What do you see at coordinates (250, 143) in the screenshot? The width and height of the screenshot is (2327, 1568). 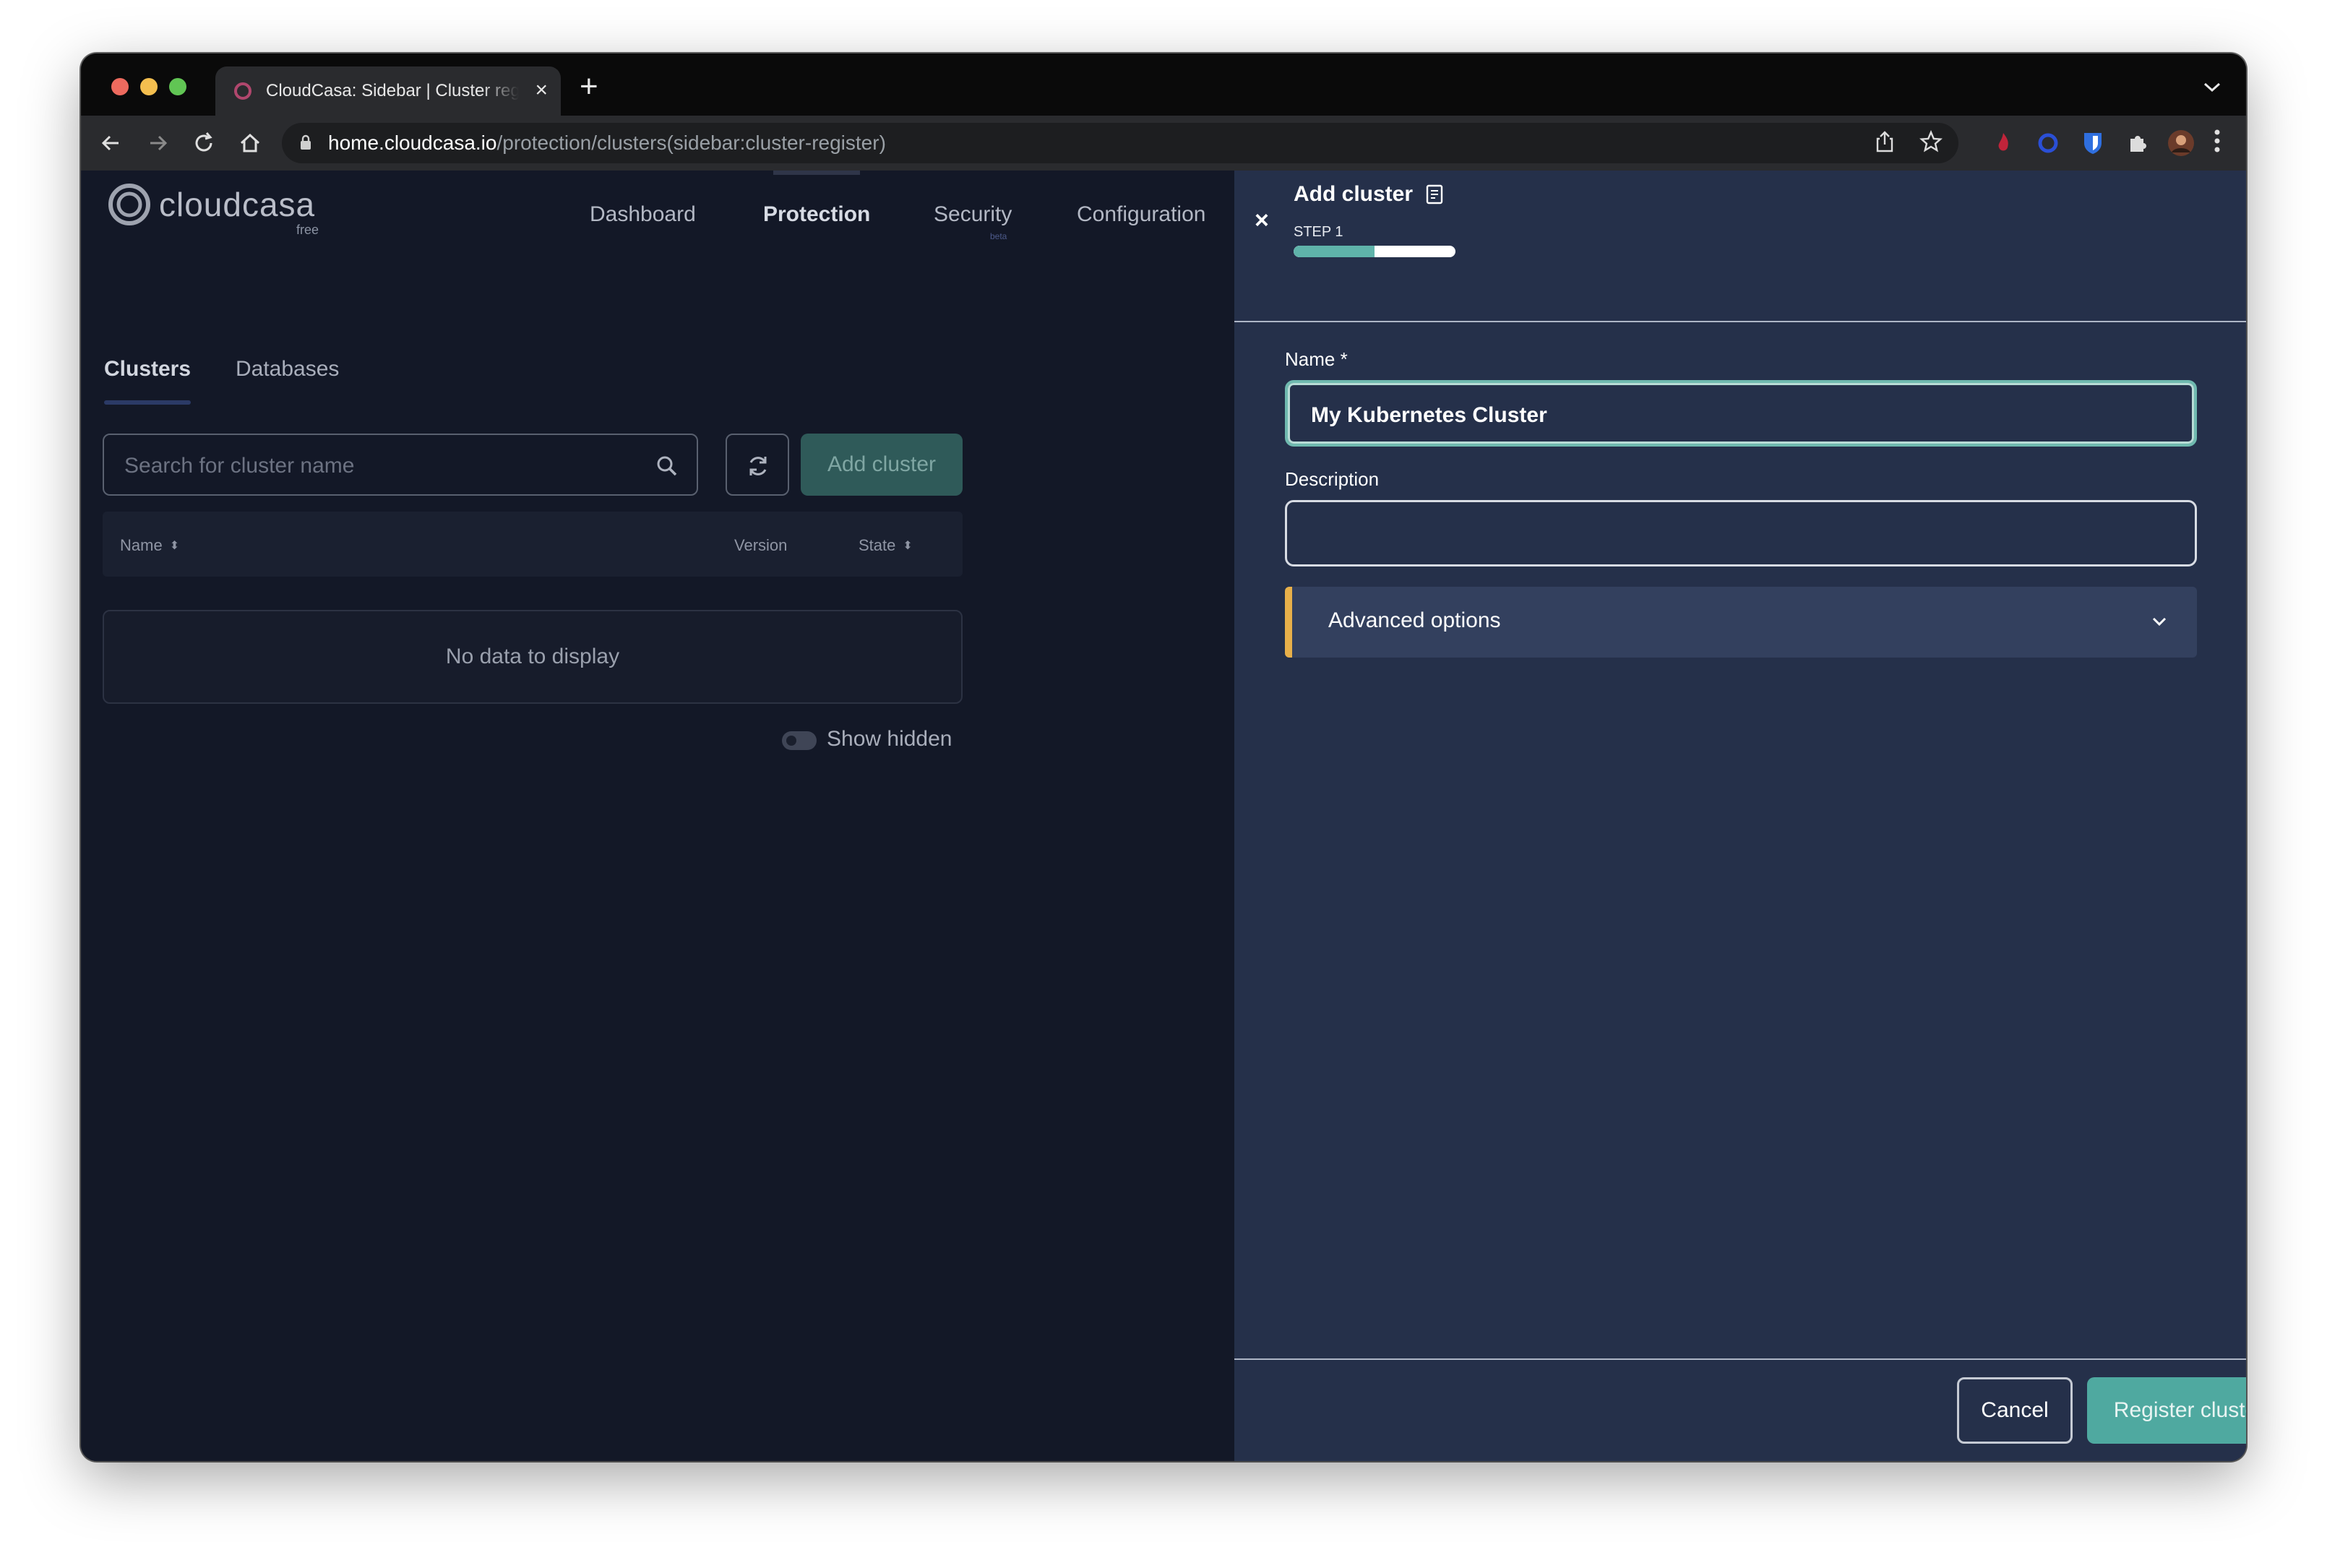 I see `home-icon` at bounding box center [250, 143].